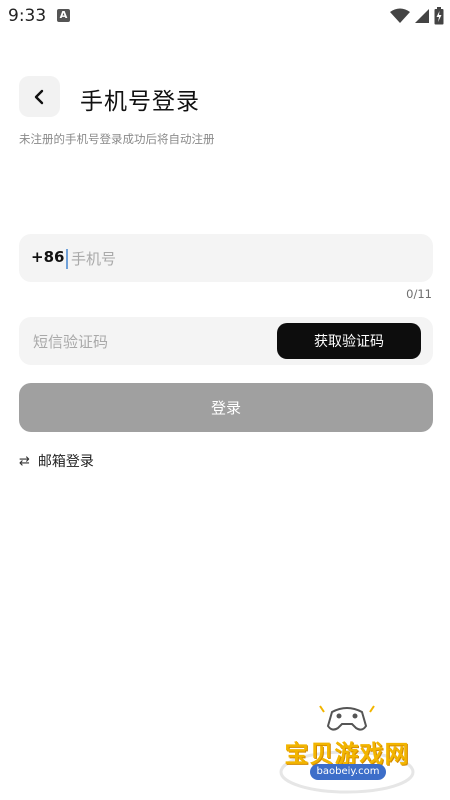 The image size is (450, 800). Describe the element at coordinates (241, 259) in the screenshot. I see `phone-input` at that location.